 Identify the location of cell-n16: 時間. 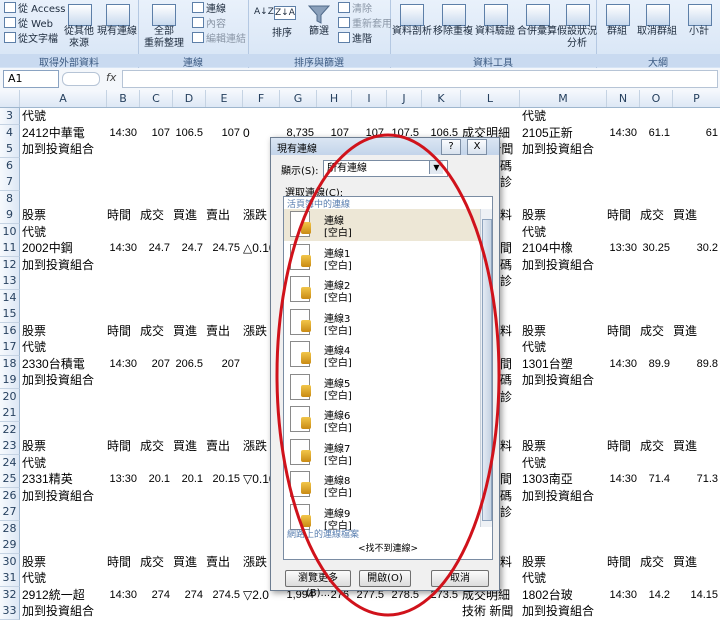
(619, 331).